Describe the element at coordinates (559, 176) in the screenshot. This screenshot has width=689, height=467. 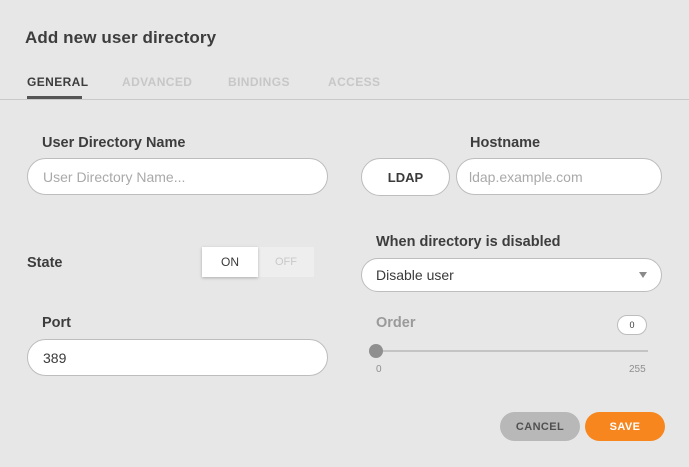
I see `hostname-input` at that location.